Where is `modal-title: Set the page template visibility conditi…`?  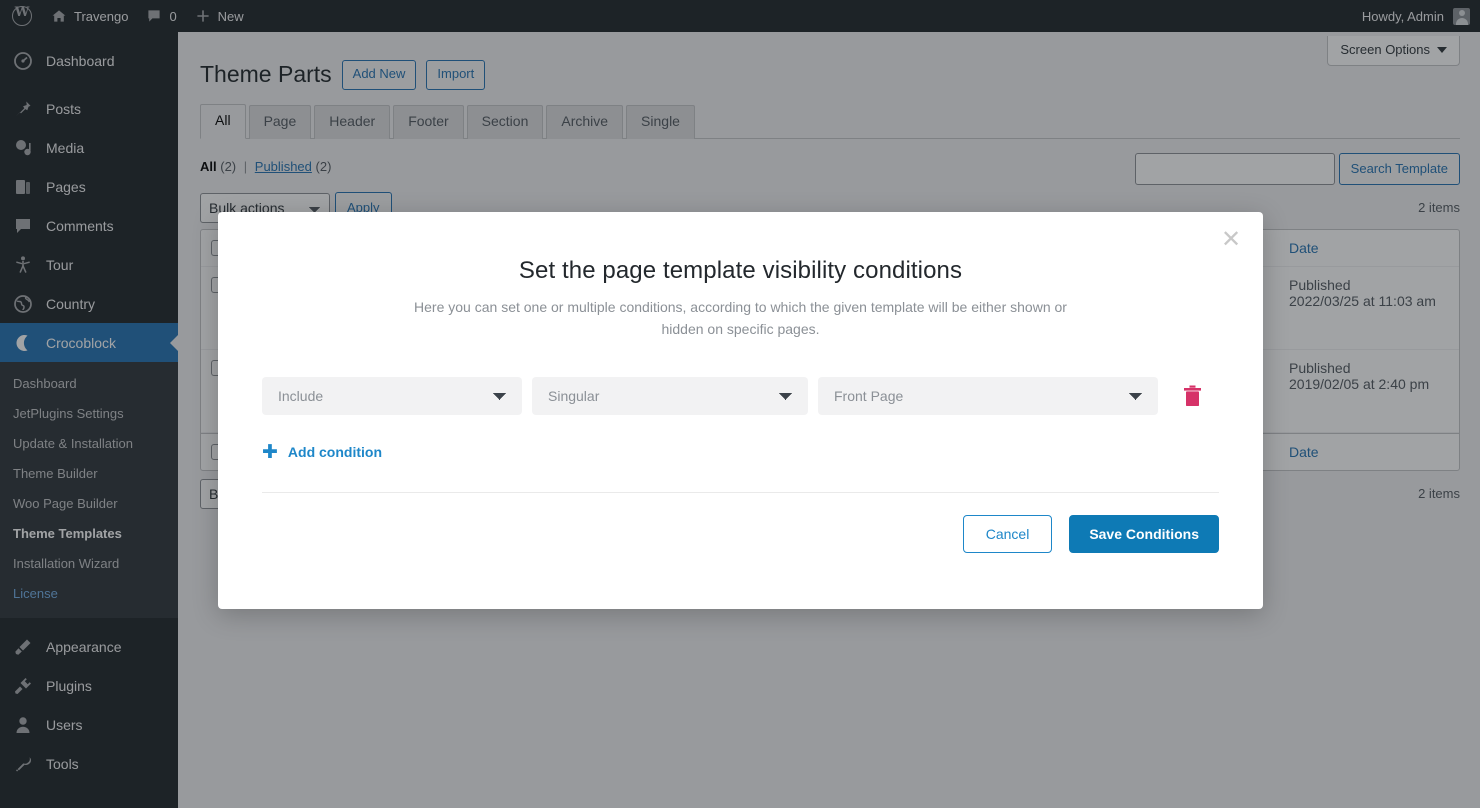
modal-title: Set the page template visibility conditi… is located at coordinates (740, 270).